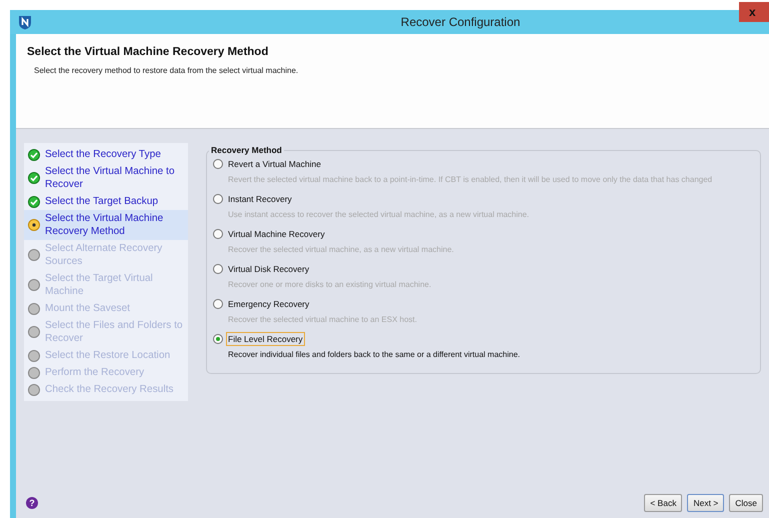 This screenshot has width=769, height=518. What do you see at coordinates (754, 12) in the screenshot?
I see `window-close-button: x` at bounding box center [754, 12].